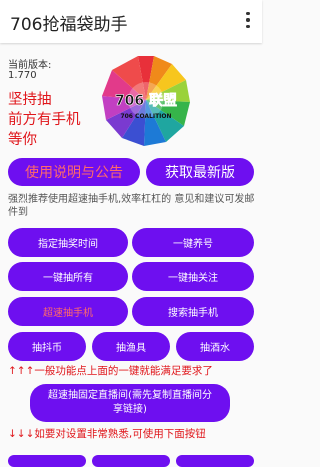 The height and width of the screenshot is (467, 320). I want to click on fast-phone-draw-button: 超速抽手机, so click(68, 311).